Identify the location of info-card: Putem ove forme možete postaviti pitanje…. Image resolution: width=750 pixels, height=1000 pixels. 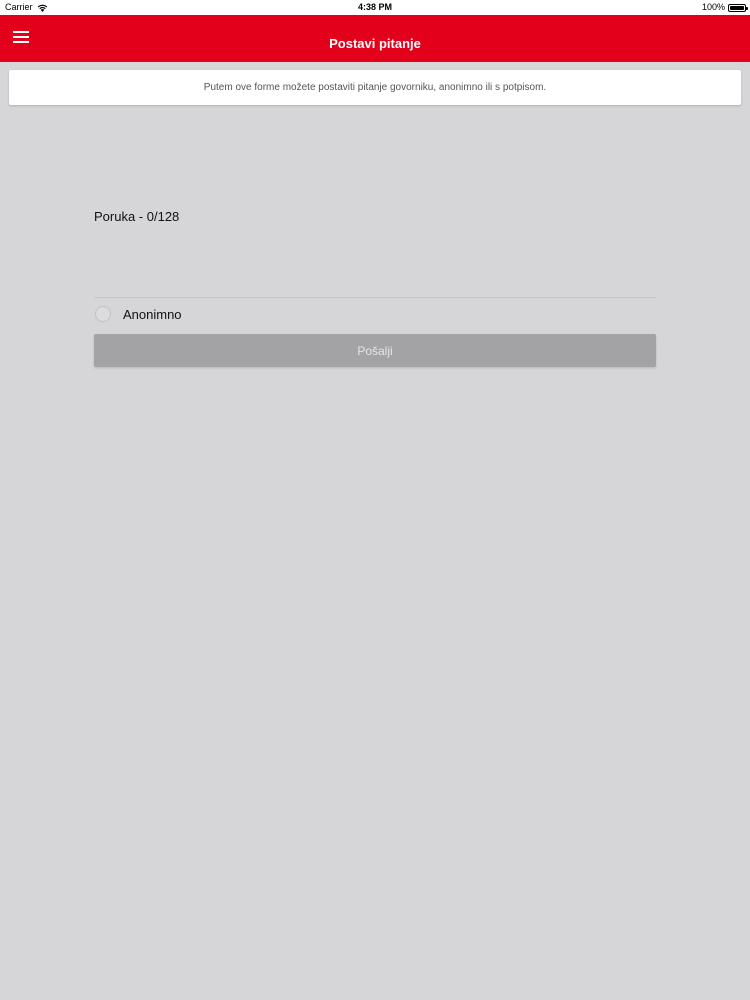
(375, 87).